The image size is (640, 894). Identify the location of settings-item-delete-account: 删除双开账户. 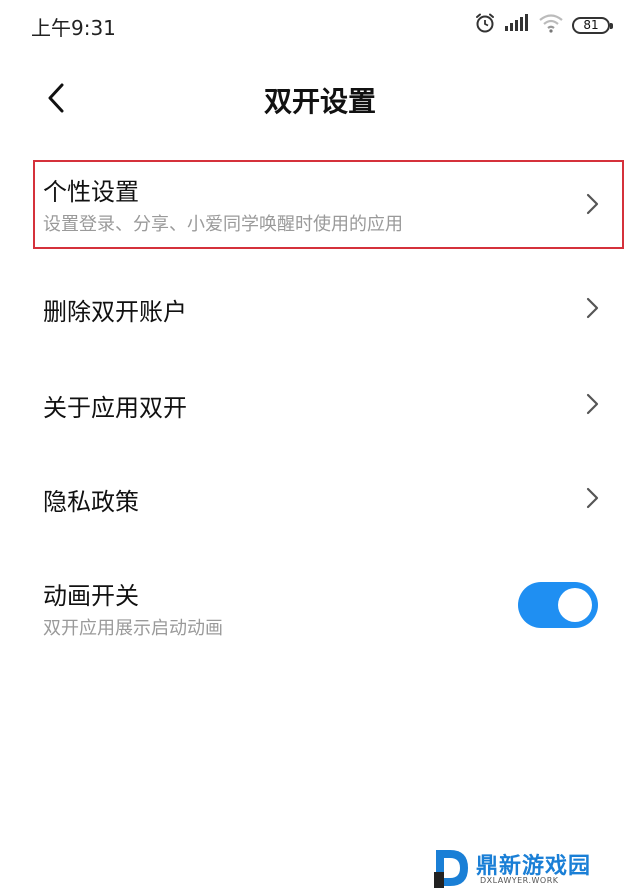
(320, 300).